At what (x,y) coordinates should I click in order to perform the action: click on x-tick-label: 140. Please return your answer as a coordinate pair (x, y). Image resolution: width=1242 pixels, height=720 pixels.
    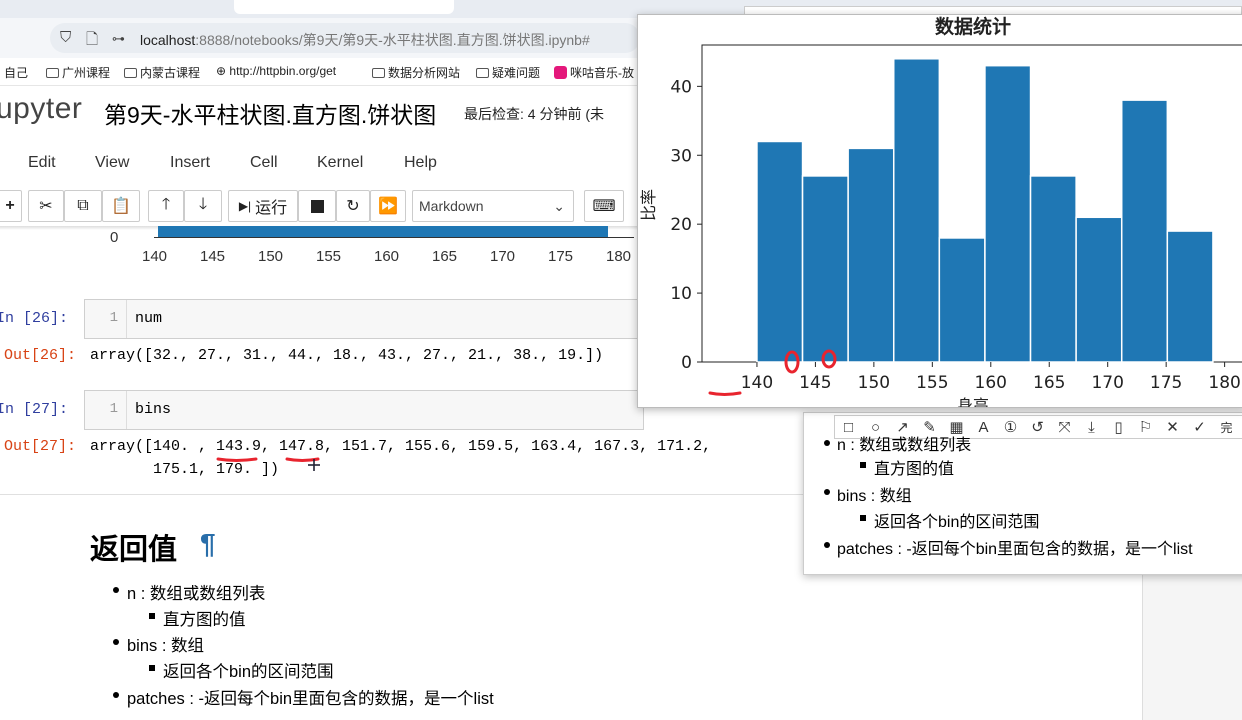
    Looking at the image, I should click on (757, 383).